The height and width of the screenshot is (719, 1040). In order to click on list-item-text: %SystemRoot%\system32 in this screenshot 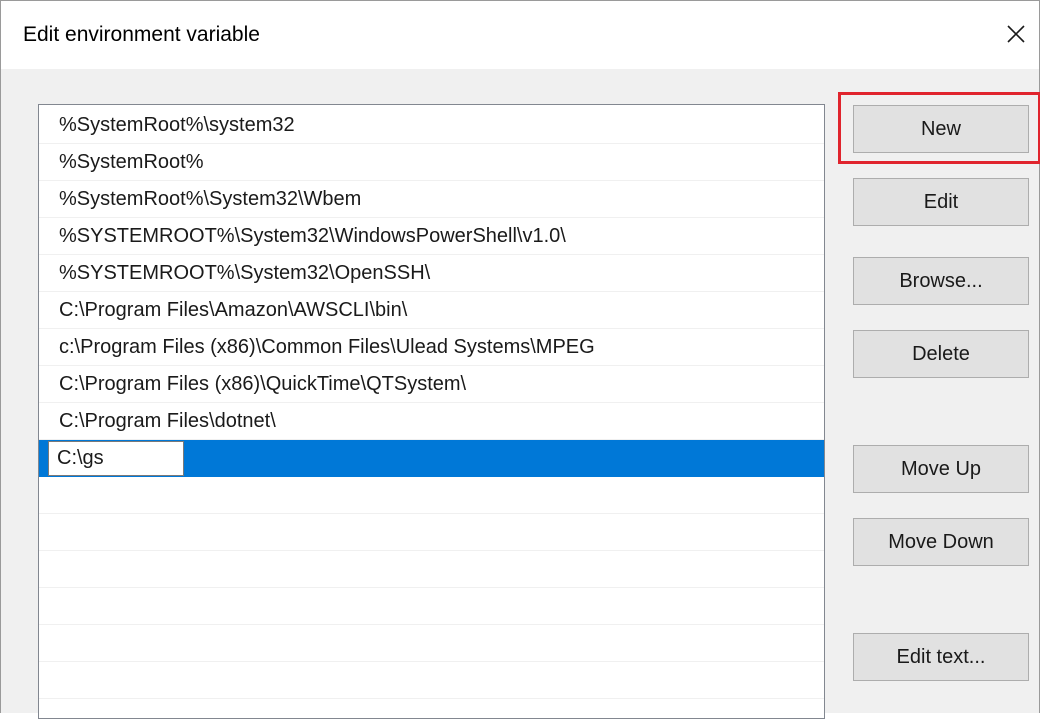, I will do `click(177, 125)`.